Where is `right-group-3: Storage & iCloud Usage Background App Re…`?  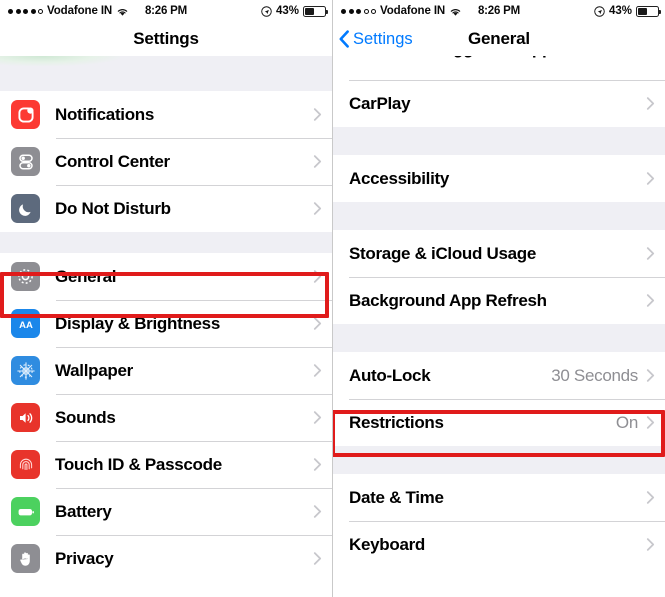
right-group-3: Storage & iCloud Usage Background App Re… is located at coordinates (499, 277).